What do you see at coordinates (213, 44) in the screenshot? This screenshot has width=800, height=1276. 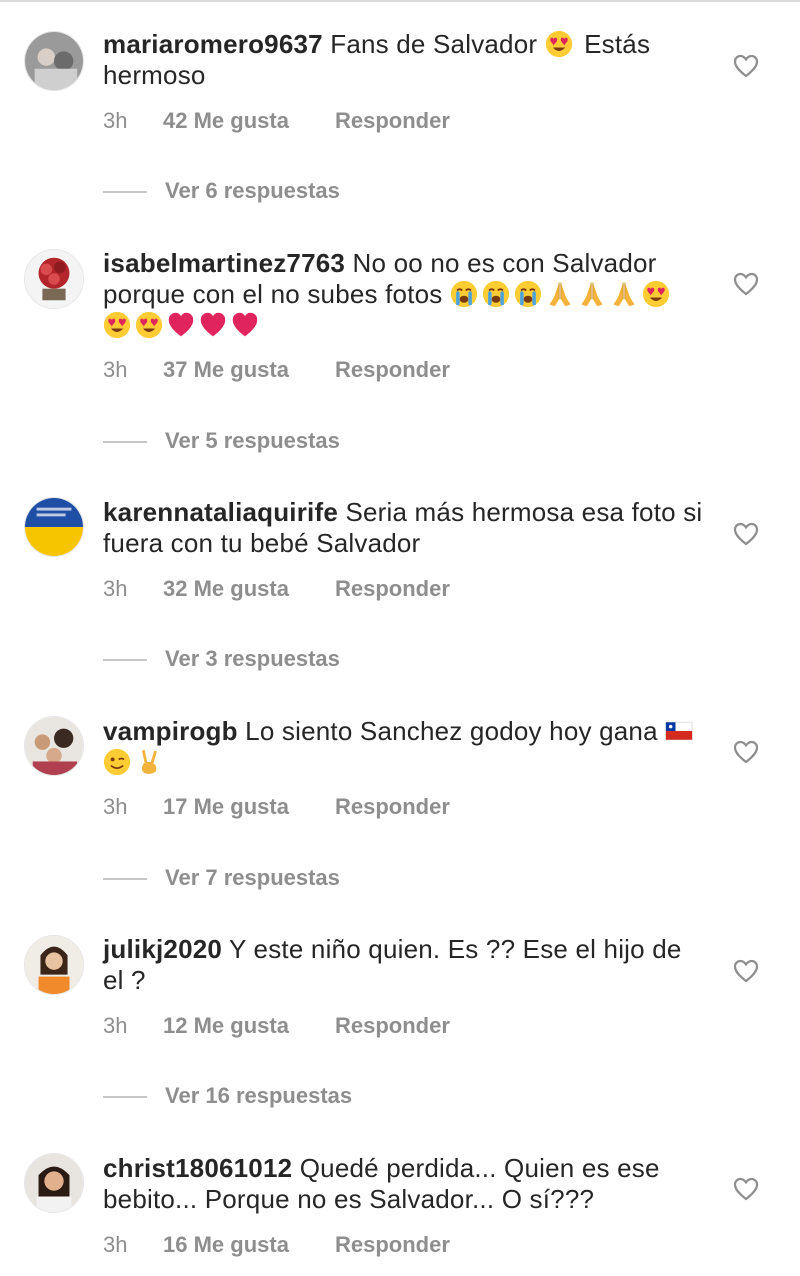 I see `comment-username: mariaromero9637` at bounding box center [213, 44].